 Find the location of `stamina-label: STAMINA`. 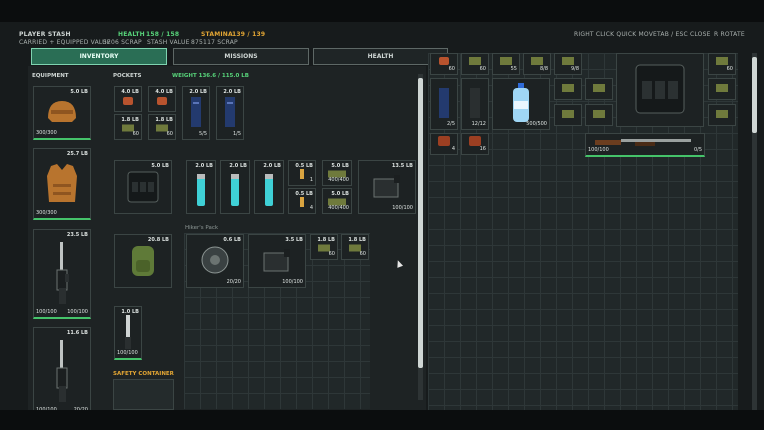

stamina-label: STAMINA is located at coordinates (217, 34).